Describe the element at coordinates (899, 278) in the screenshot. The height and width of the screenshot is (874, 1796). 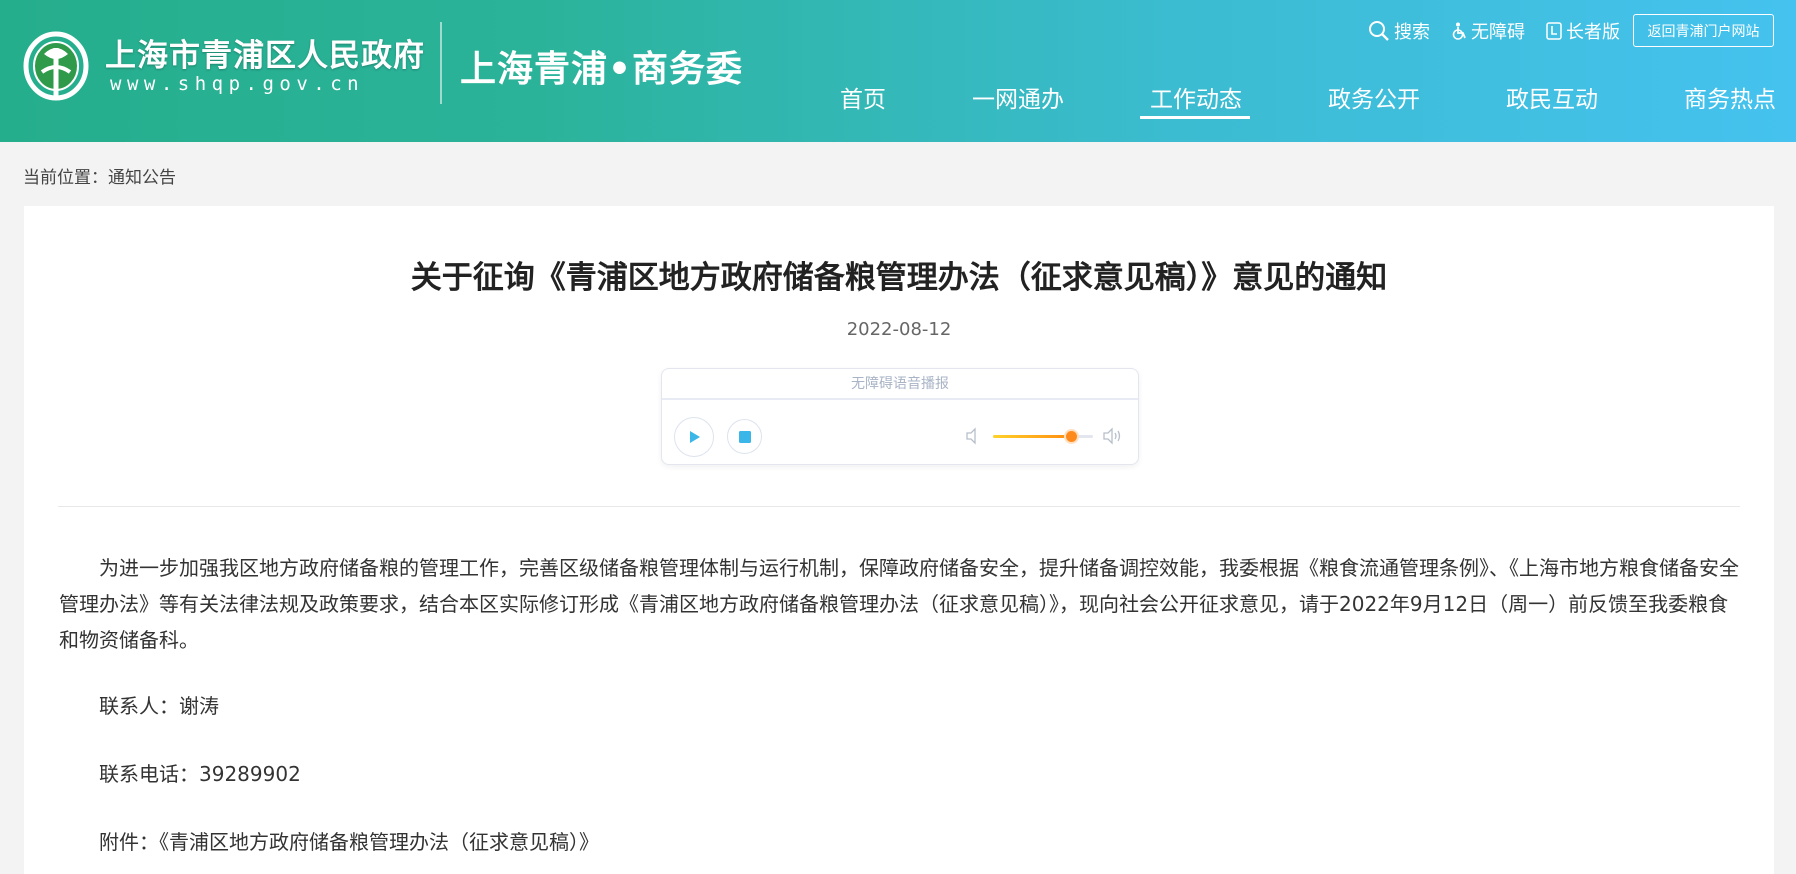
I see `article-title: 关于征询《青浦区地方政府储备粮管理办法（征求意见稿）》意见的通知` at that location.